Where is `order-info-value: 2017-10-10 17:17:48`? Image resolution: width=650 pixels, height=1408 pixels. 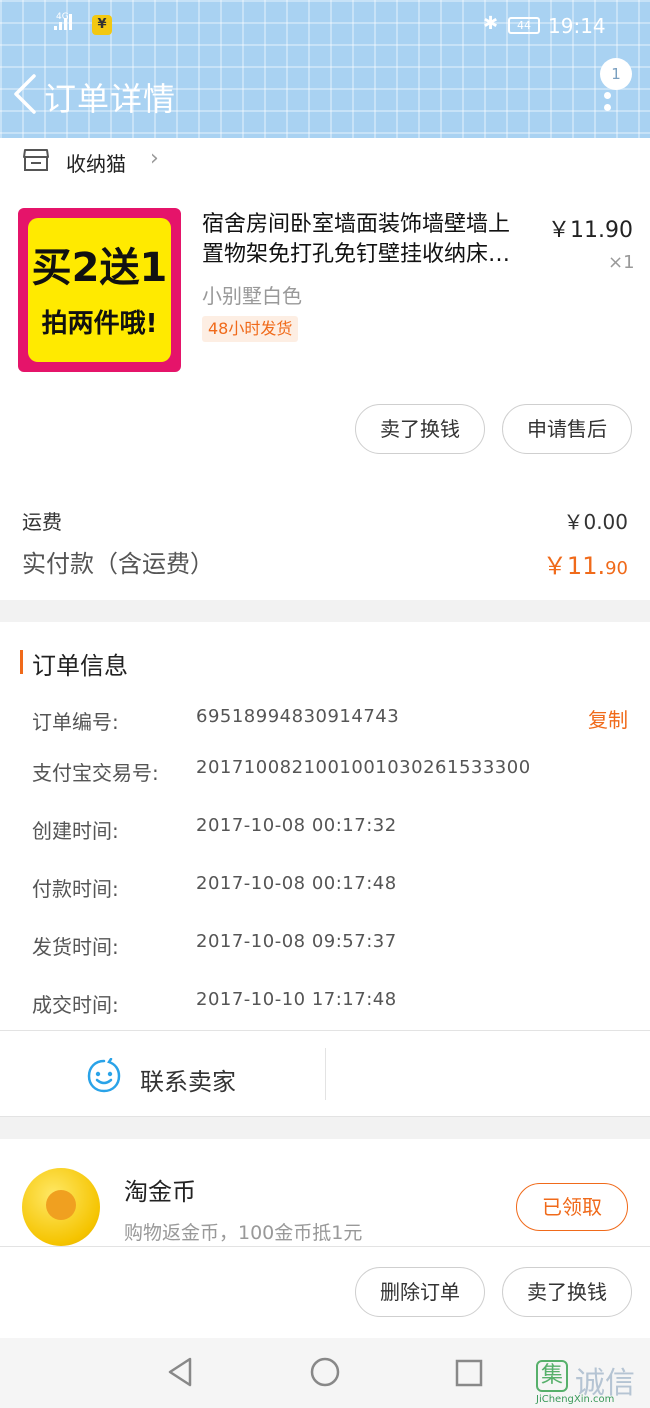 order-info-value: 2017-10-10 17:17:48 is located at coordinates (296, 999).